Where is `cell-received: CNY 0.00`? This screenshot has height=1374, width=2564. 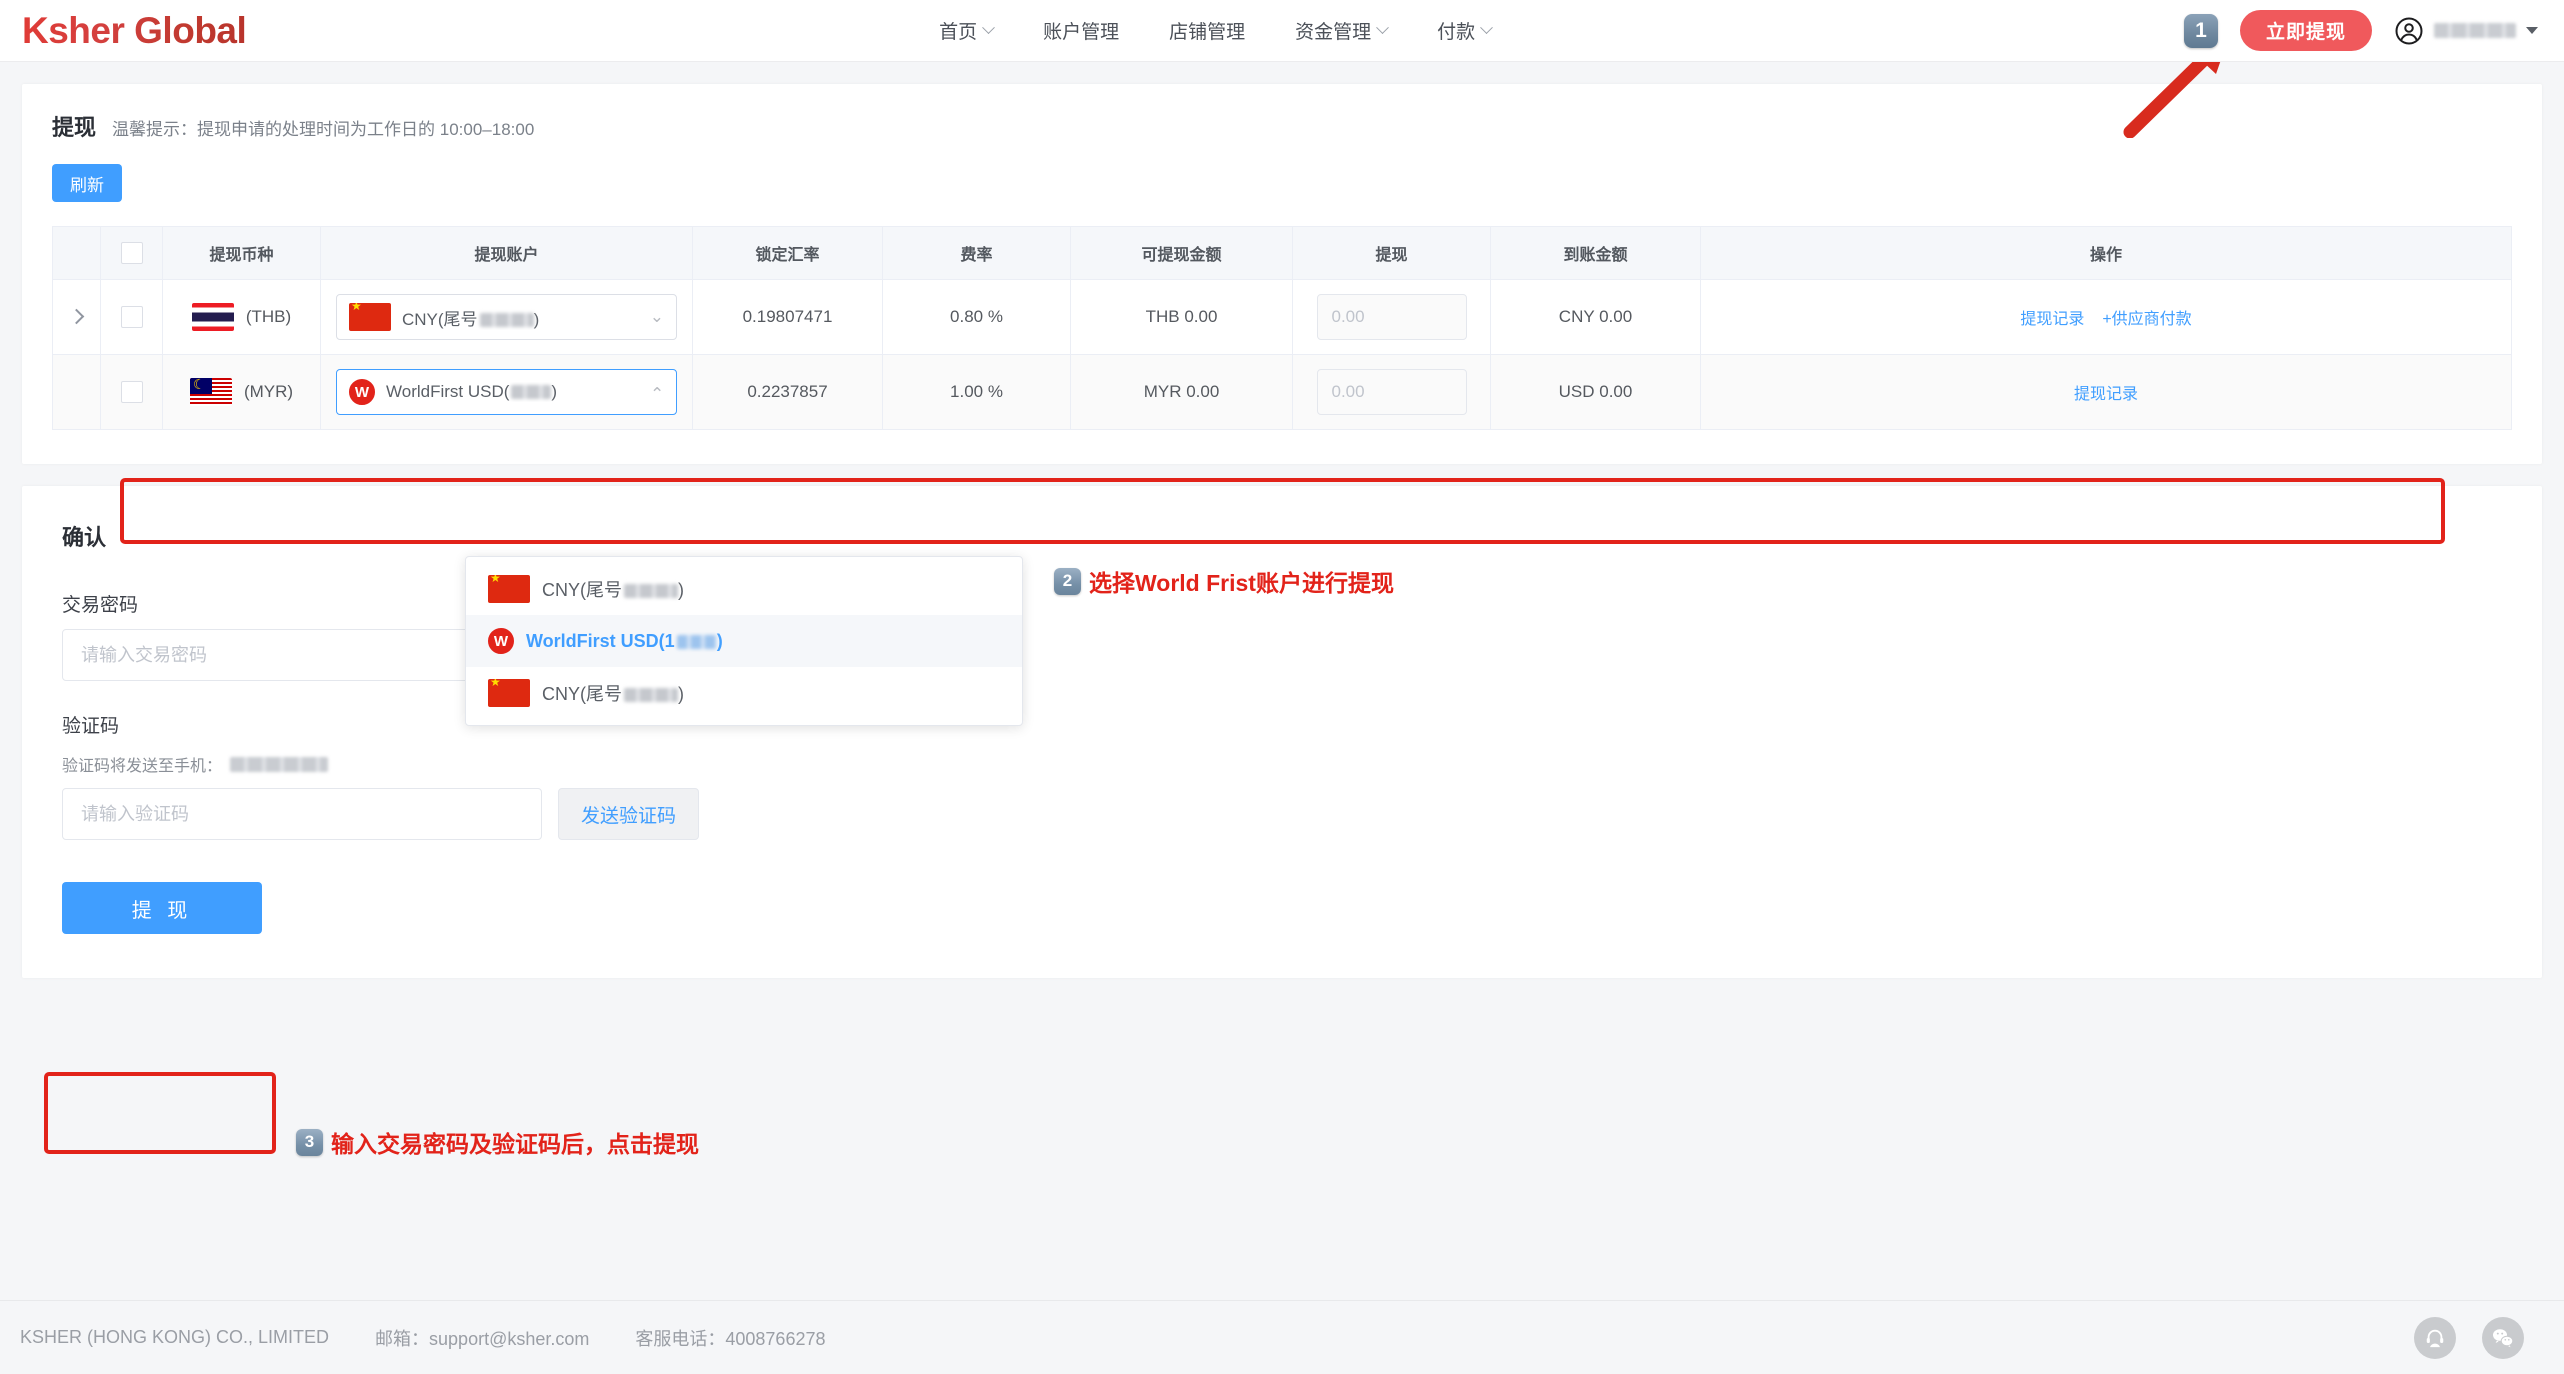 cell-received: CNY 0.00 is located at coordinates (1595, 317).